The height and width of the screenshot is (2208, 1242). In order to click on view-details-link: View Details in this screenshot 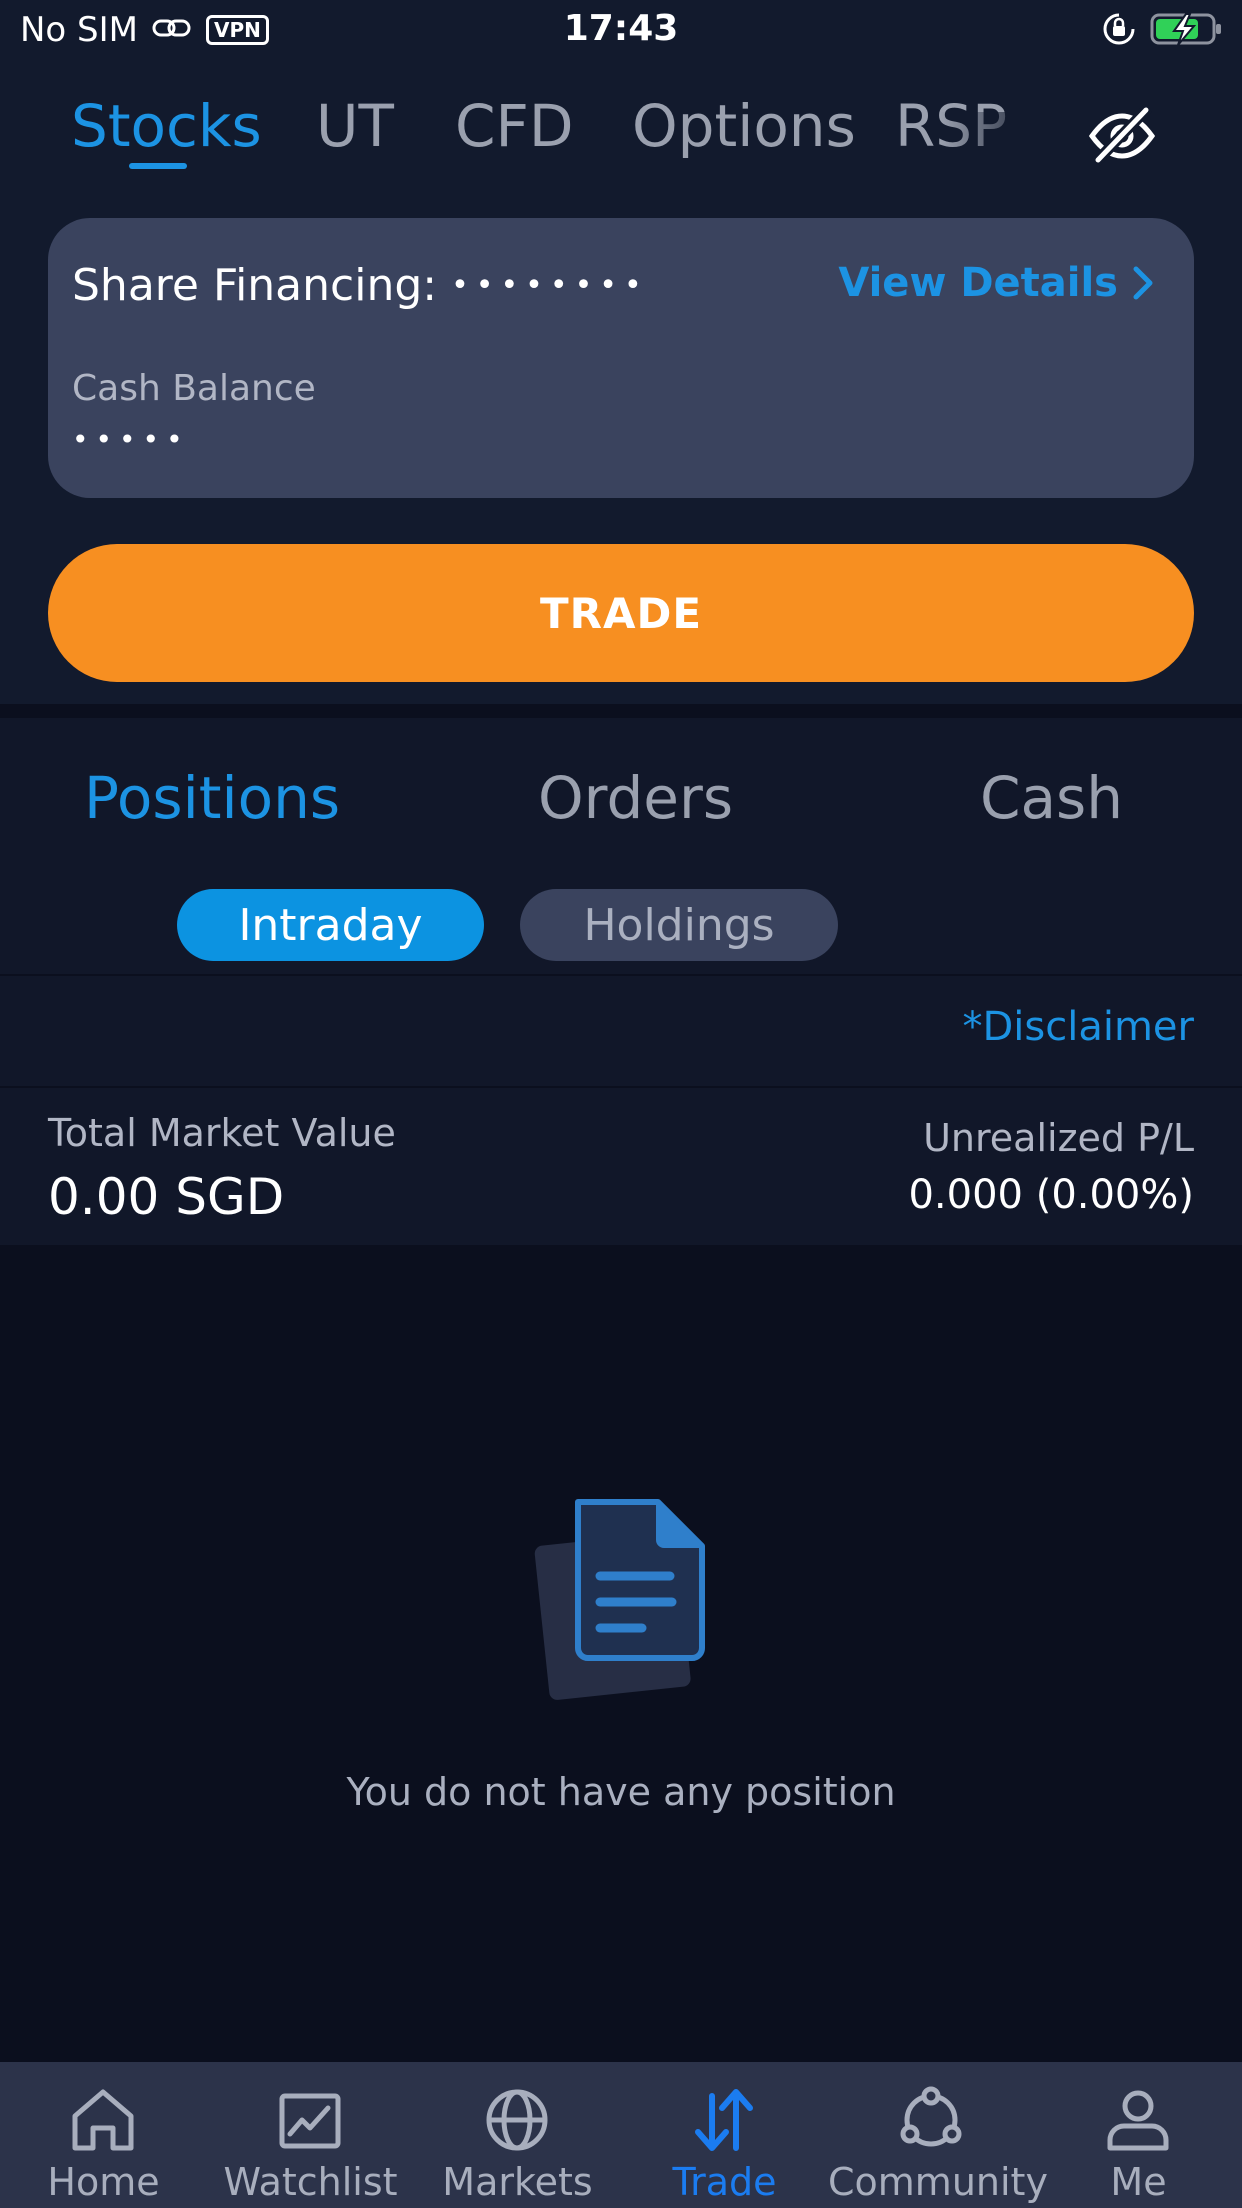, I will do `click(996, 283)`.